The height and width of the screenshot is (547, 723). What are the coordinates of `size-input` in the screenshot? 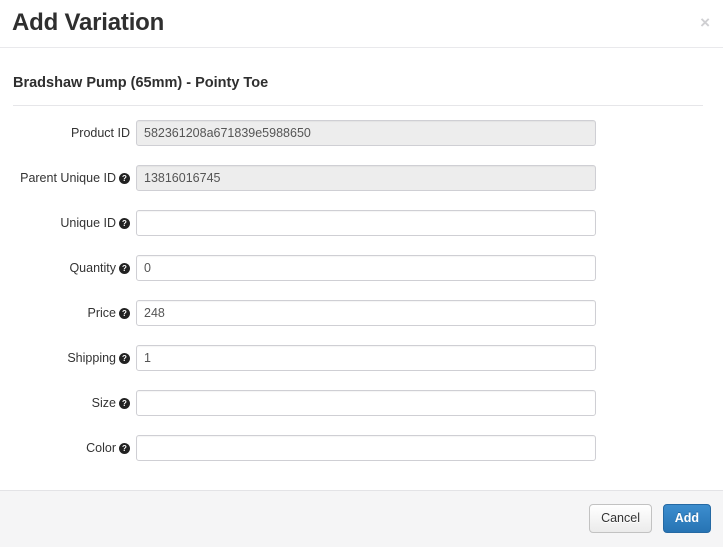 It's located at (366, 403).